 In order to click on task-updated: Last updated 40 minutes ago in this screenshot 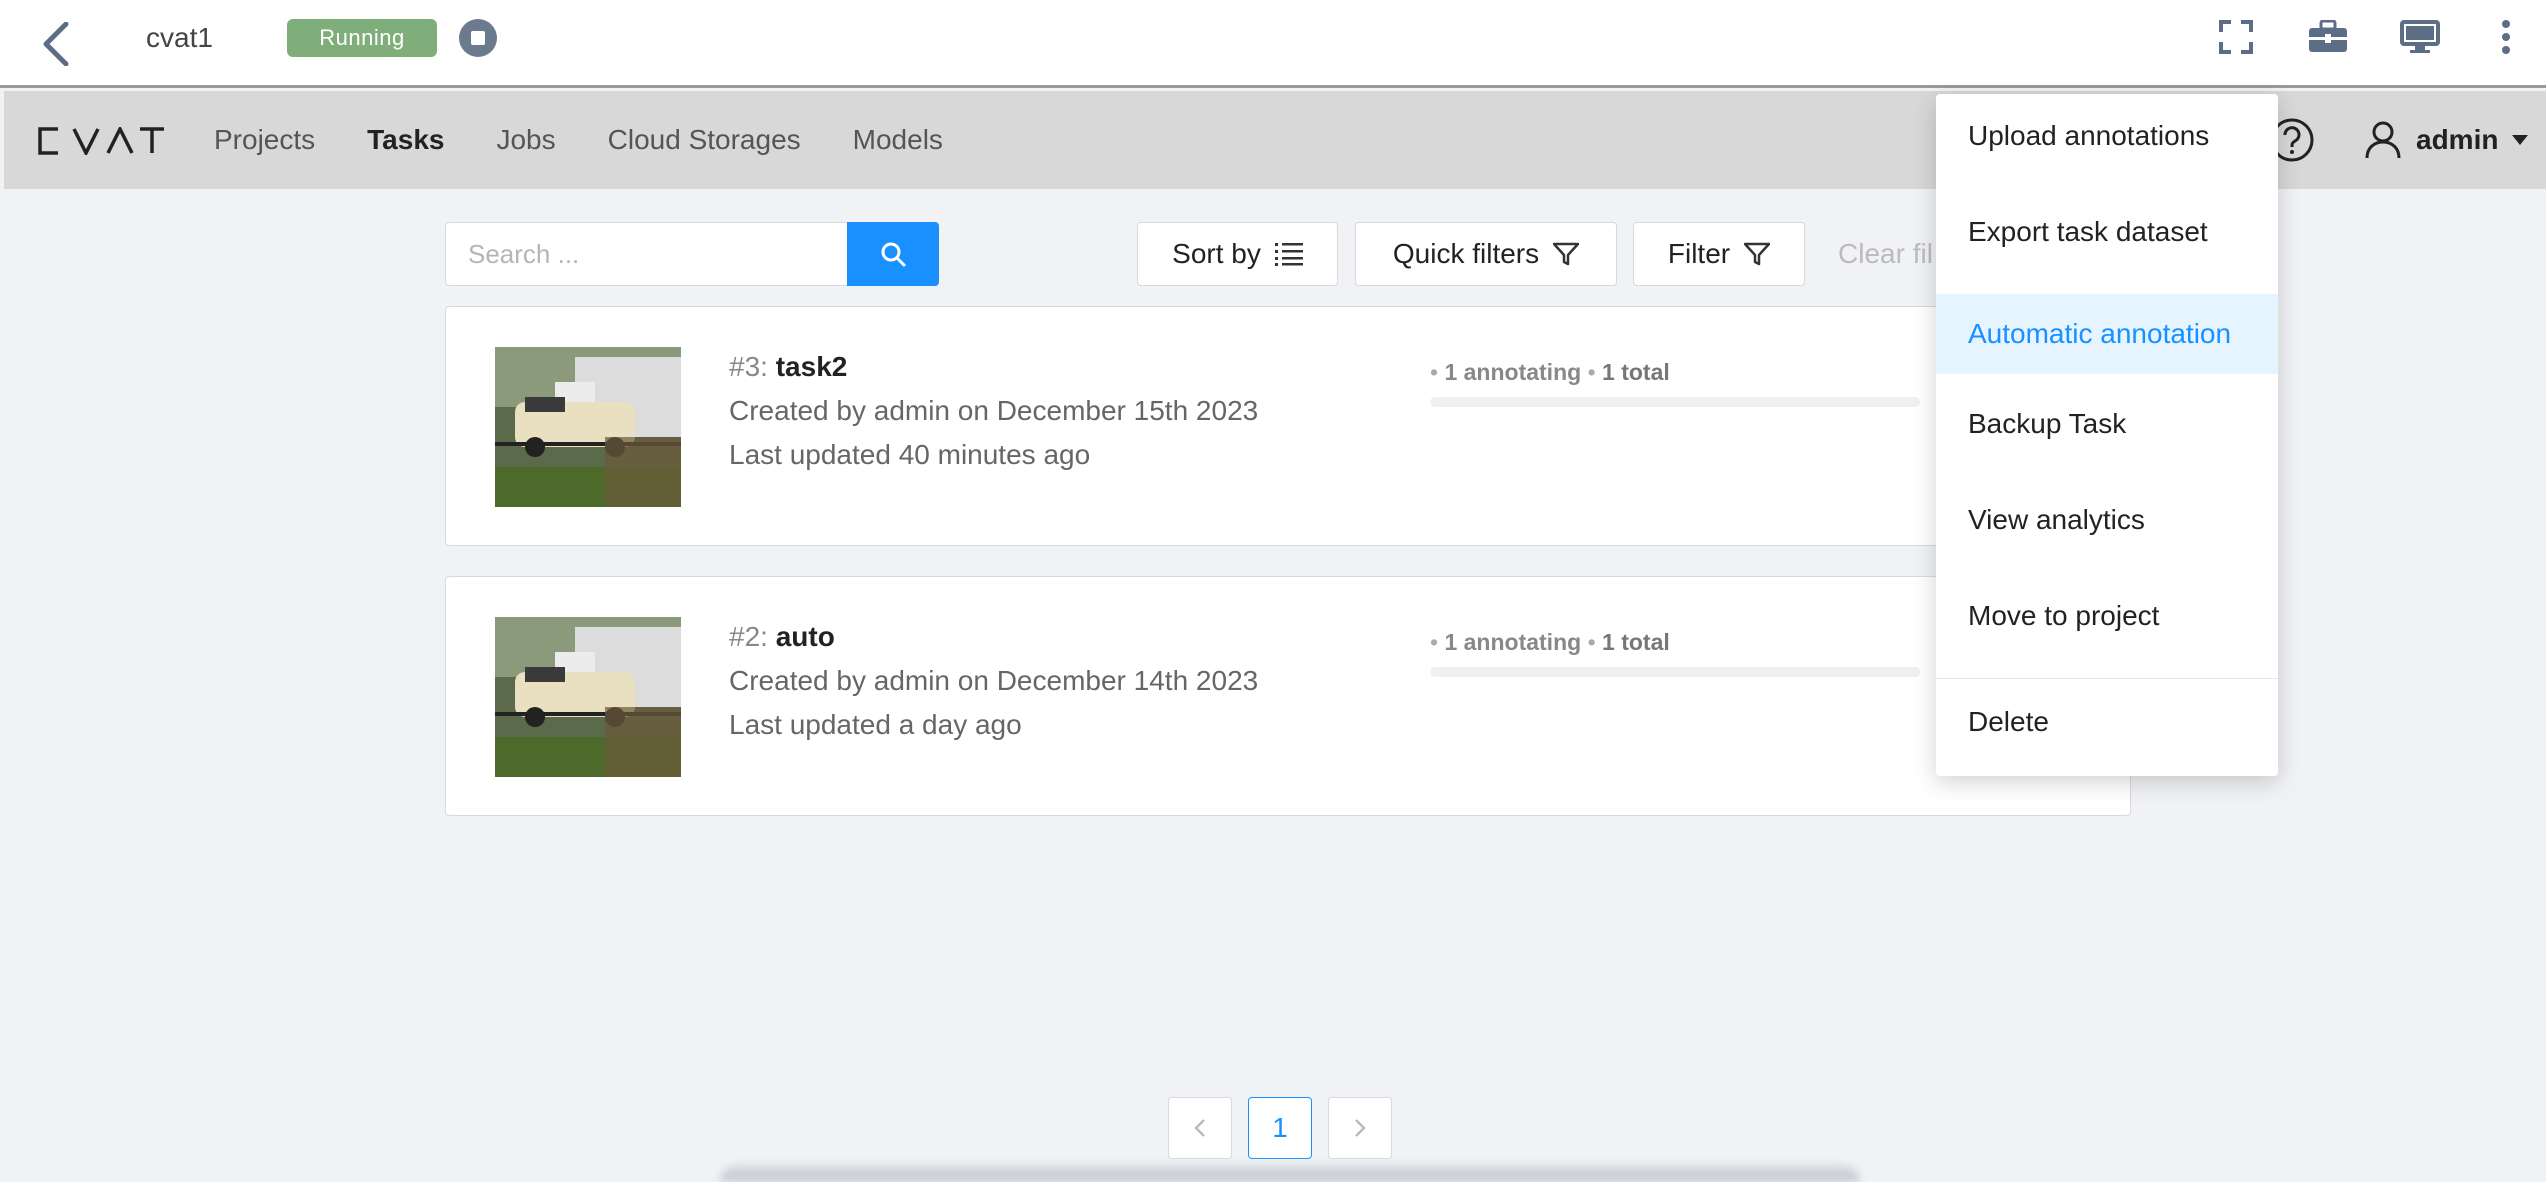, I will do `click(910, 454)`.